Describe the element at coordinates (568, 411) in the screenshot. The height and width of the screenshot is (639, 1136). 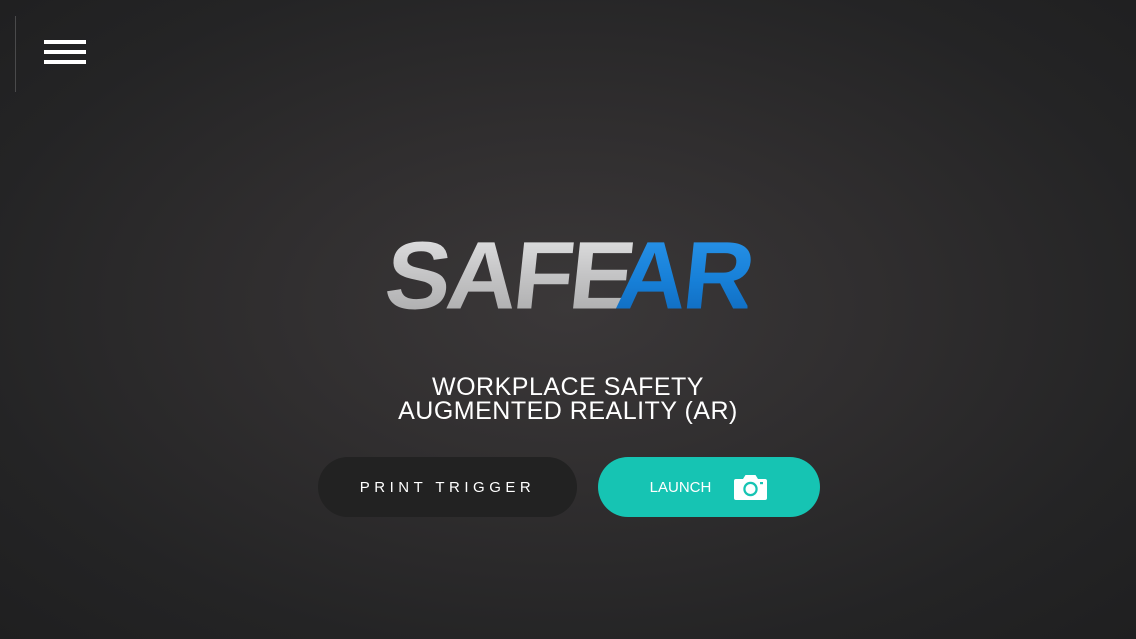
I see `tagline-line-2: AUGMENTED REALITY (AR)` at that location.